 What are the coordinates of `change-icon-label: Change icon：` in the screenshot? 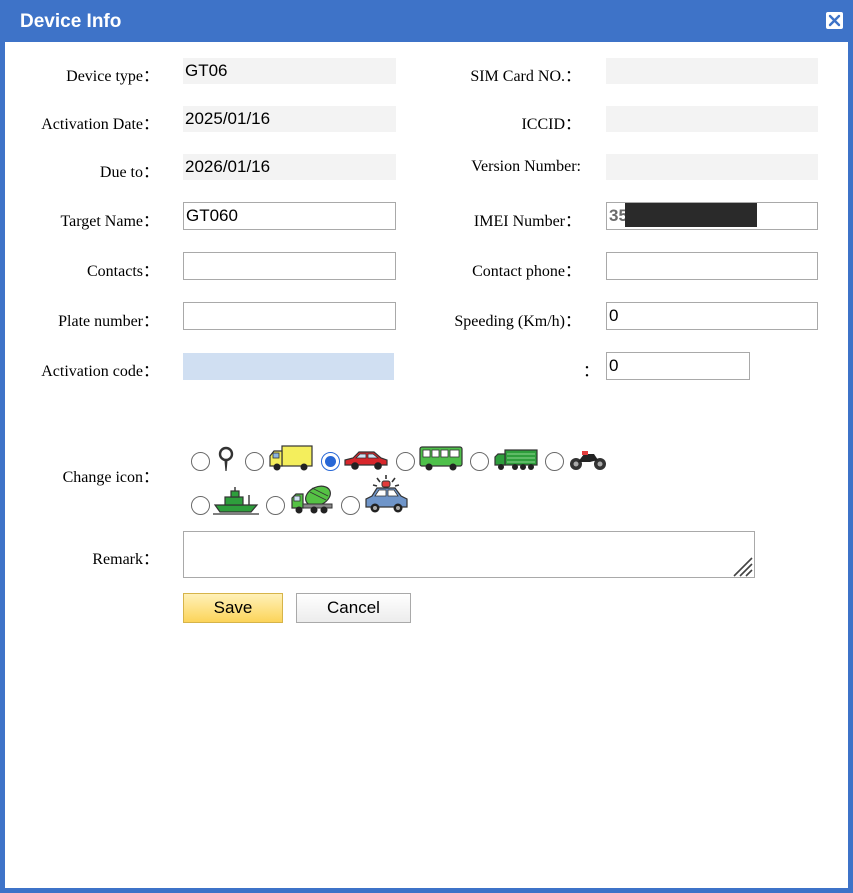 It's located at (110, 477).